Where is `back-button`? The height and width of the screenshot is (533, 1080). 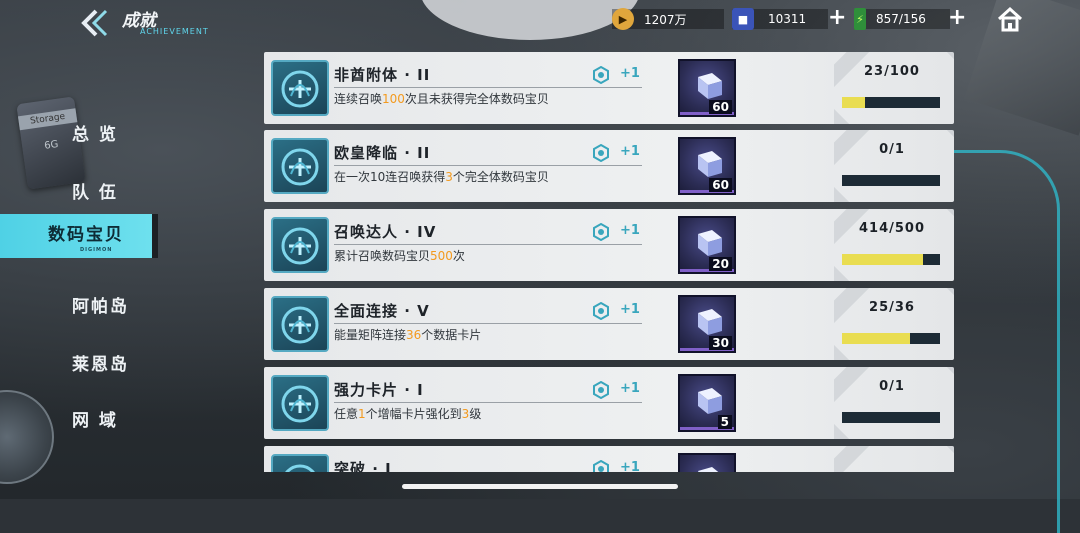
back-button is located at coordinates (93, 22).